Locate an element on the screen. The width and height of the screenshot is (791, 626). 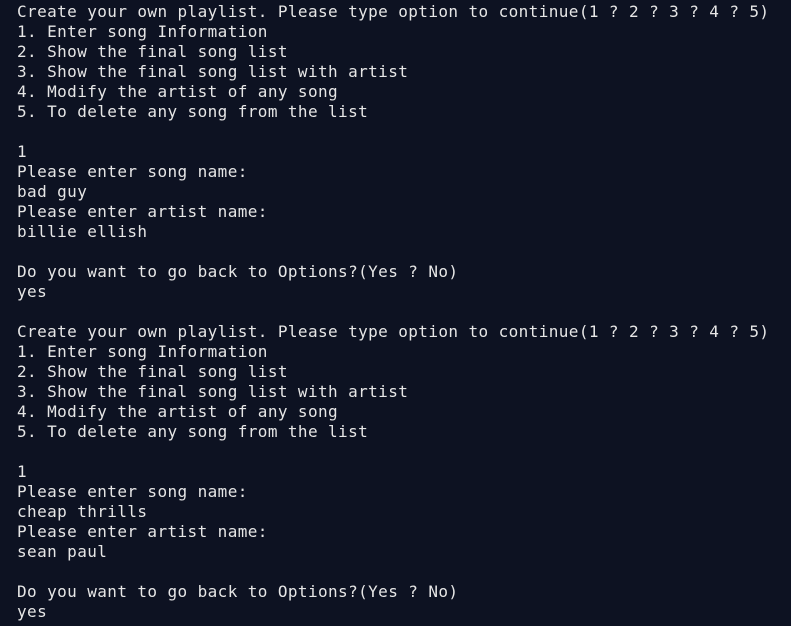
user-input-artist-name: billie ellish is located at coordinates (82, 231).